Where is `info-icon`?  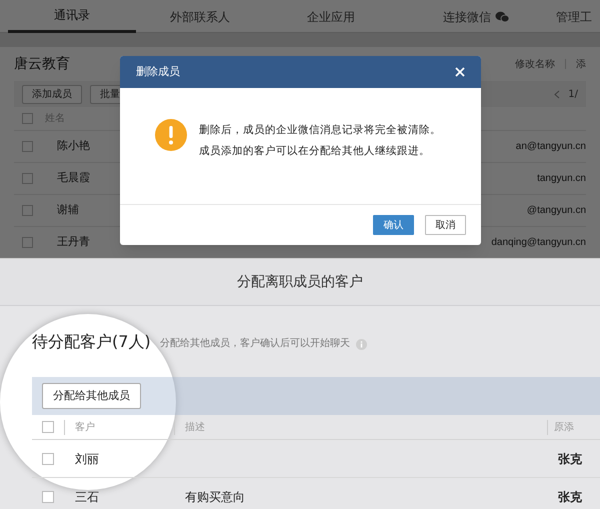 info-icon is located at coordinates (361, 344).